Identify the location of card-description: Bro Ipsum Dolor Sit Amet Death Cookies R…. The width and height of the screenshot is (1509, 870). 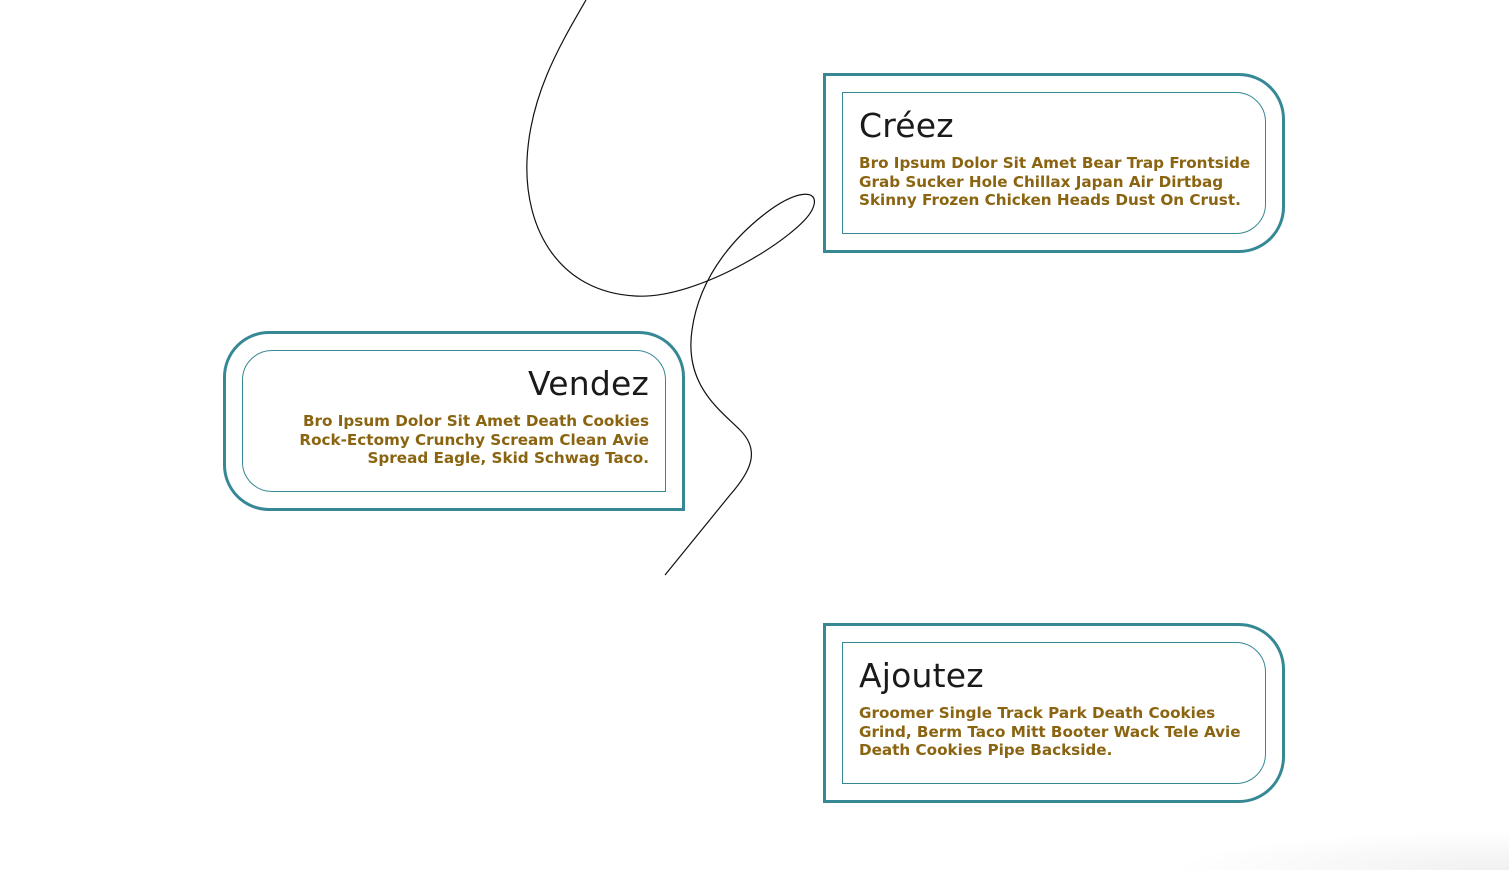
(474, 439).